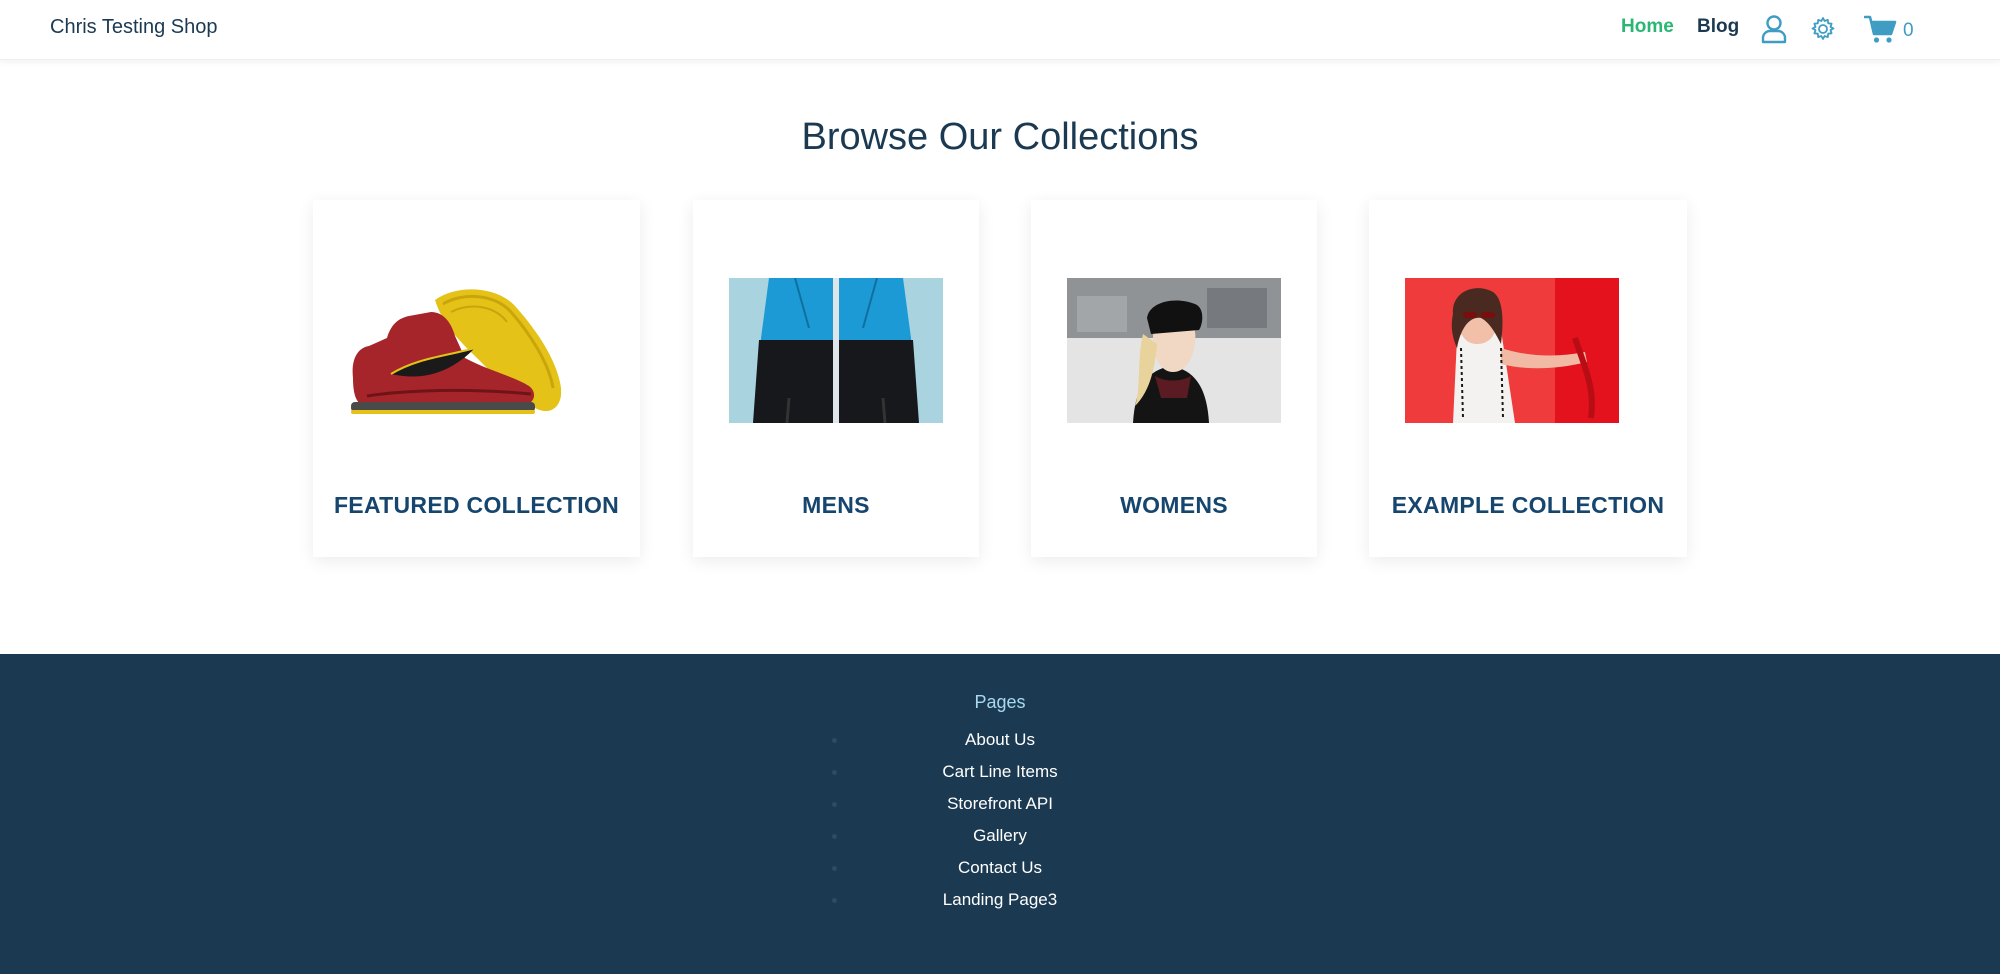  I want to click on collection-card-example: EXAMPLE COLLECTION, so click(1528, 378).